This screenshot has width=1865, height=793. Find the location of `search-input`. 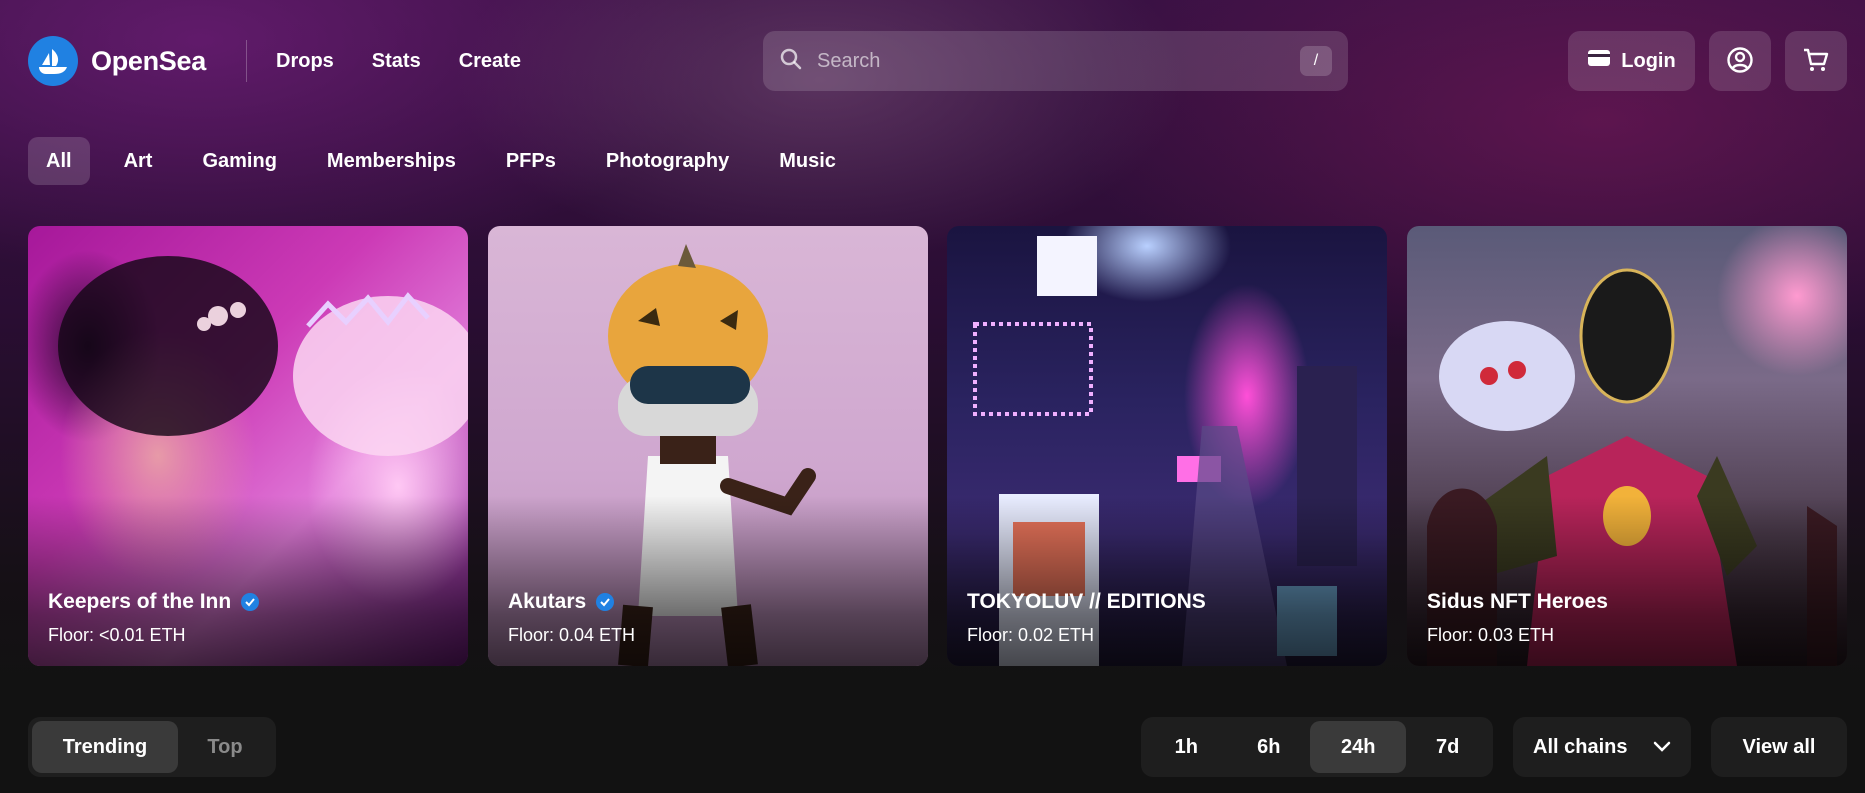

search-input is located at coordinates (1058, 61).